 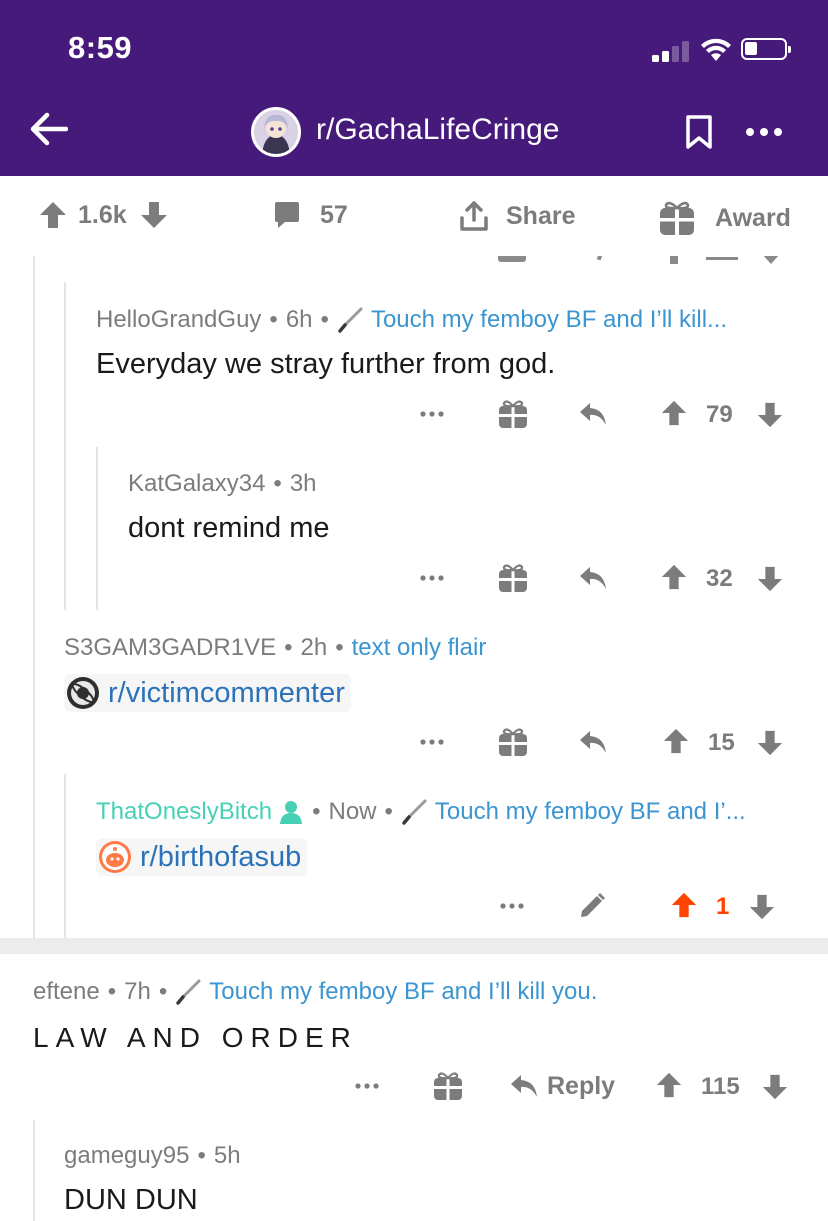 I want to click on user-flair: Touch my femboy BF and I’ll kill you., so click(x=403, y=991).